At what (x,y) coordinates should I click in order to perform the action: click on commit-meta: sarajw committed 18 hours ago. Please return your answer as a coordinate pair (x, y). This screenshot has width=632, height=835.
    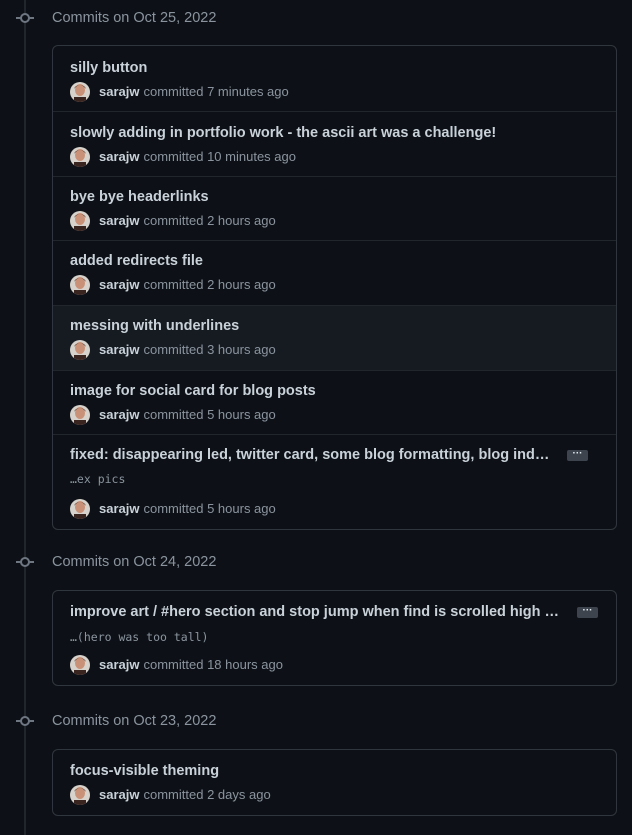
    Looking at the image, I should click on (176, 665).